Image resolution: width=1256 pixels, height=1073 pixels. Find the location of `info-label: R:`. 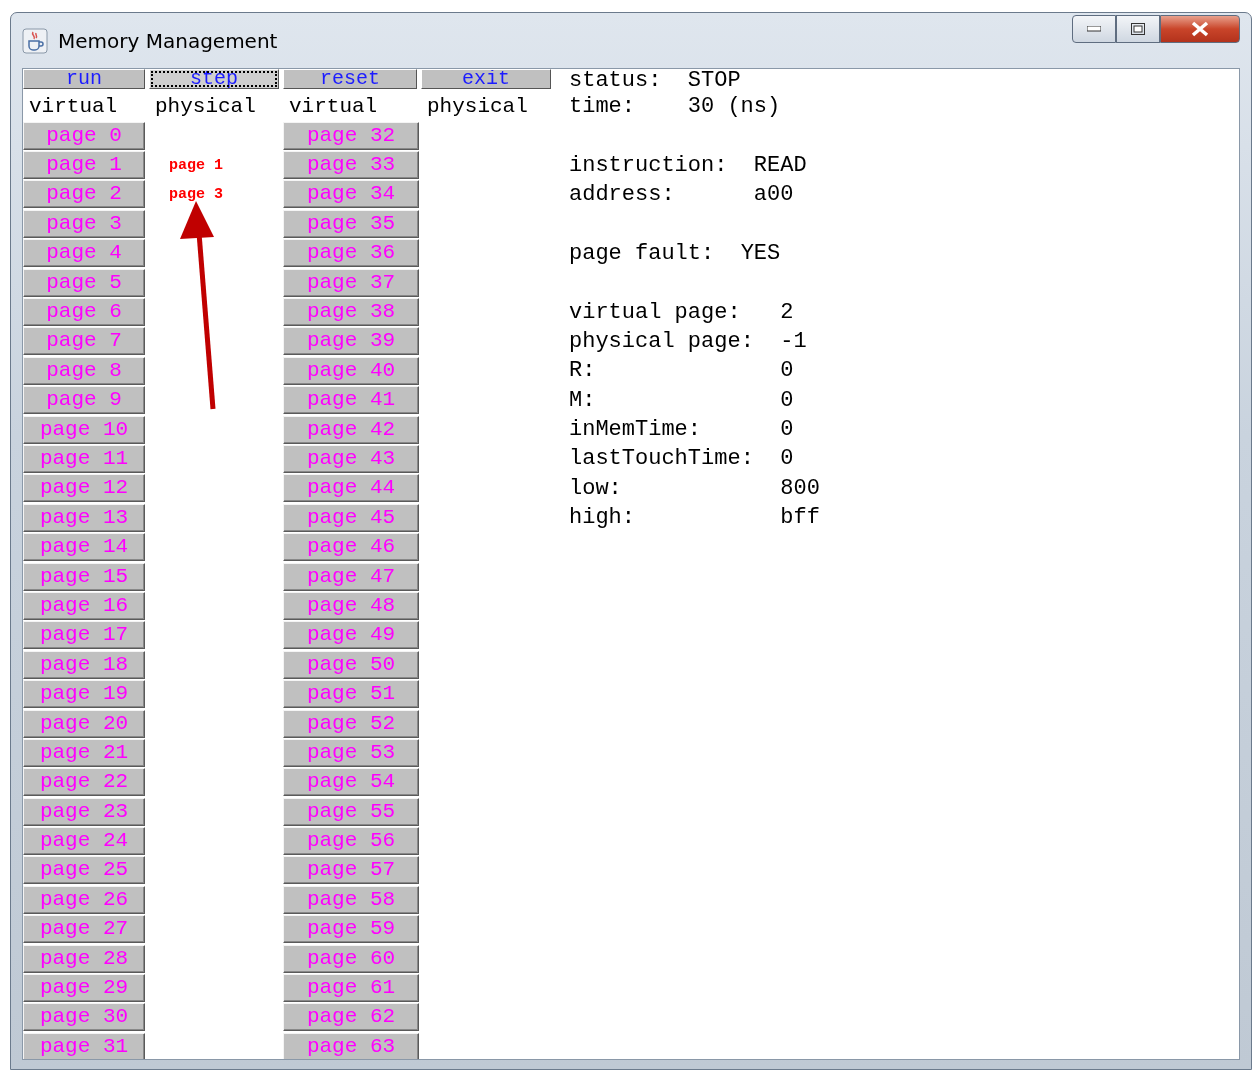

info-label: R: is located at coordinates (583, 371).